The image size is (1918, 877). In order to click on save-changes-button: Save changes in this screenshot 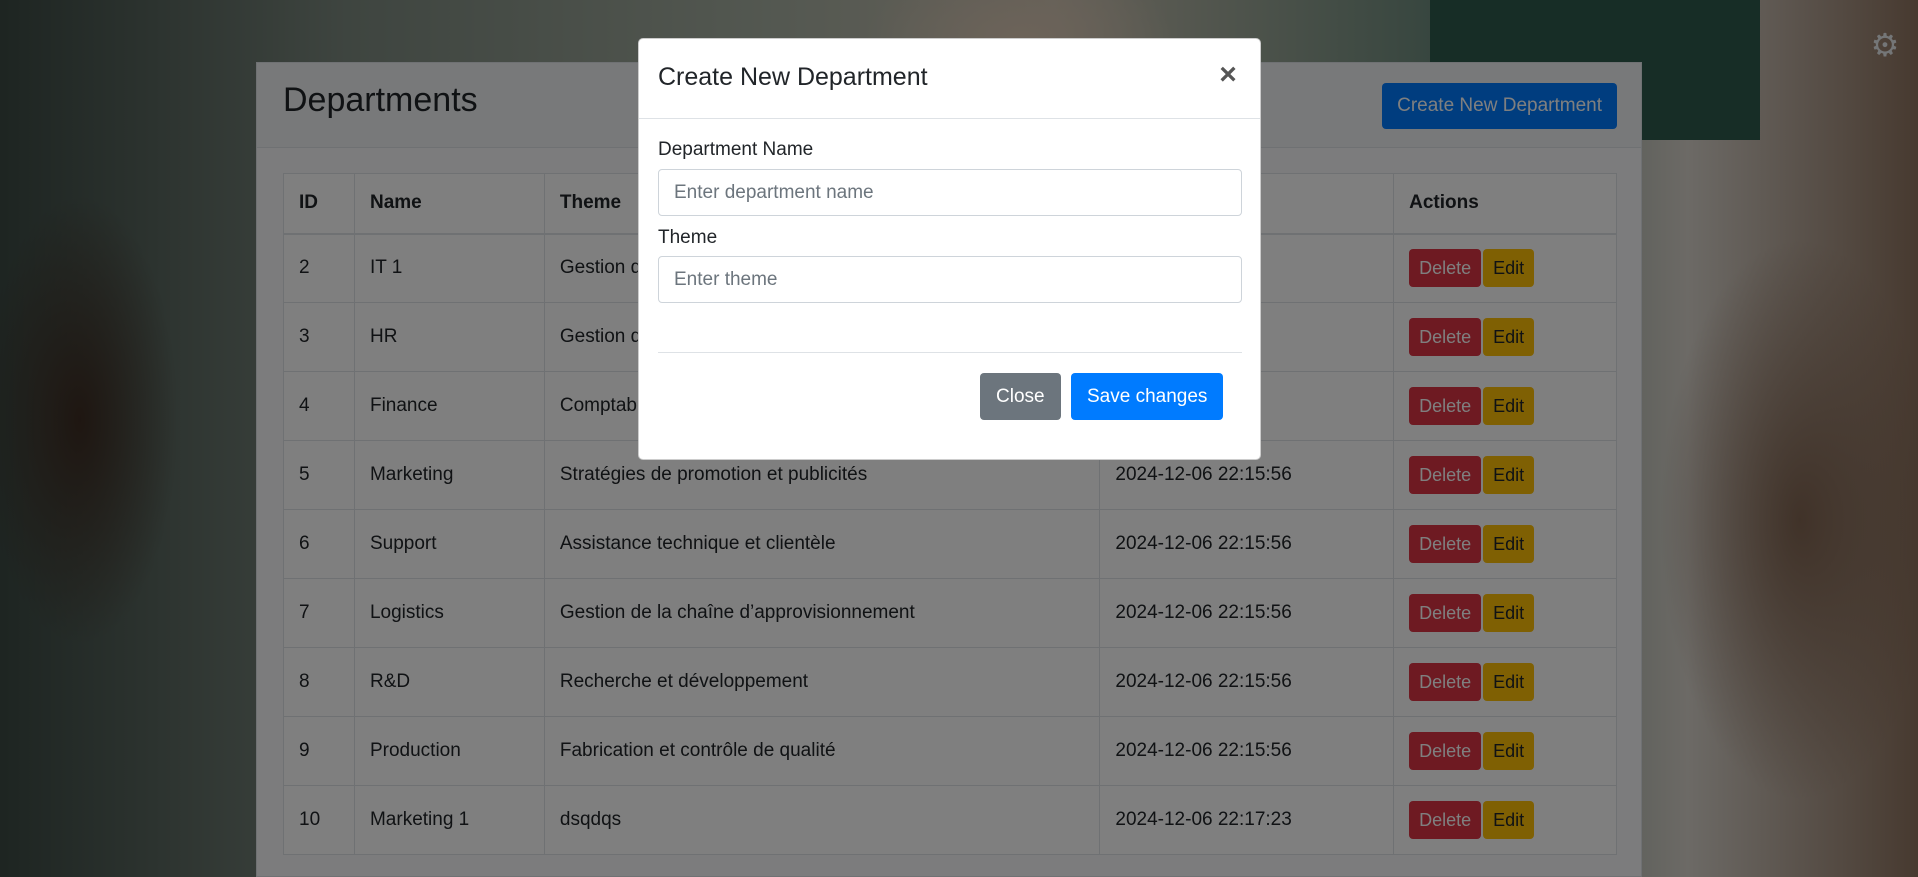, I will do `click(1147, 396)`.